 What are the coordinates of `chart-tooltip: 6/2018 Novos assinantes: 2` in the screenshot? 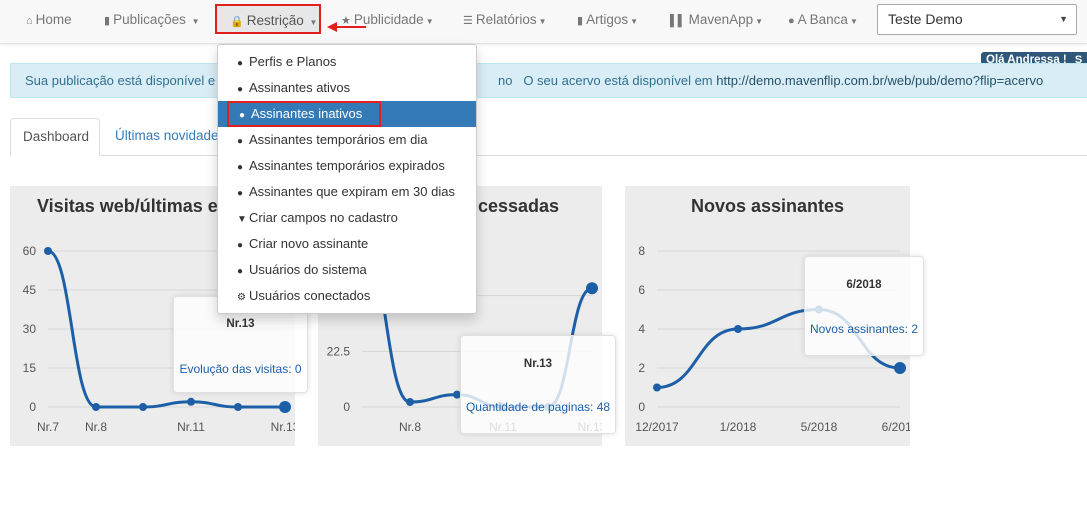 It's located at (864, 306).